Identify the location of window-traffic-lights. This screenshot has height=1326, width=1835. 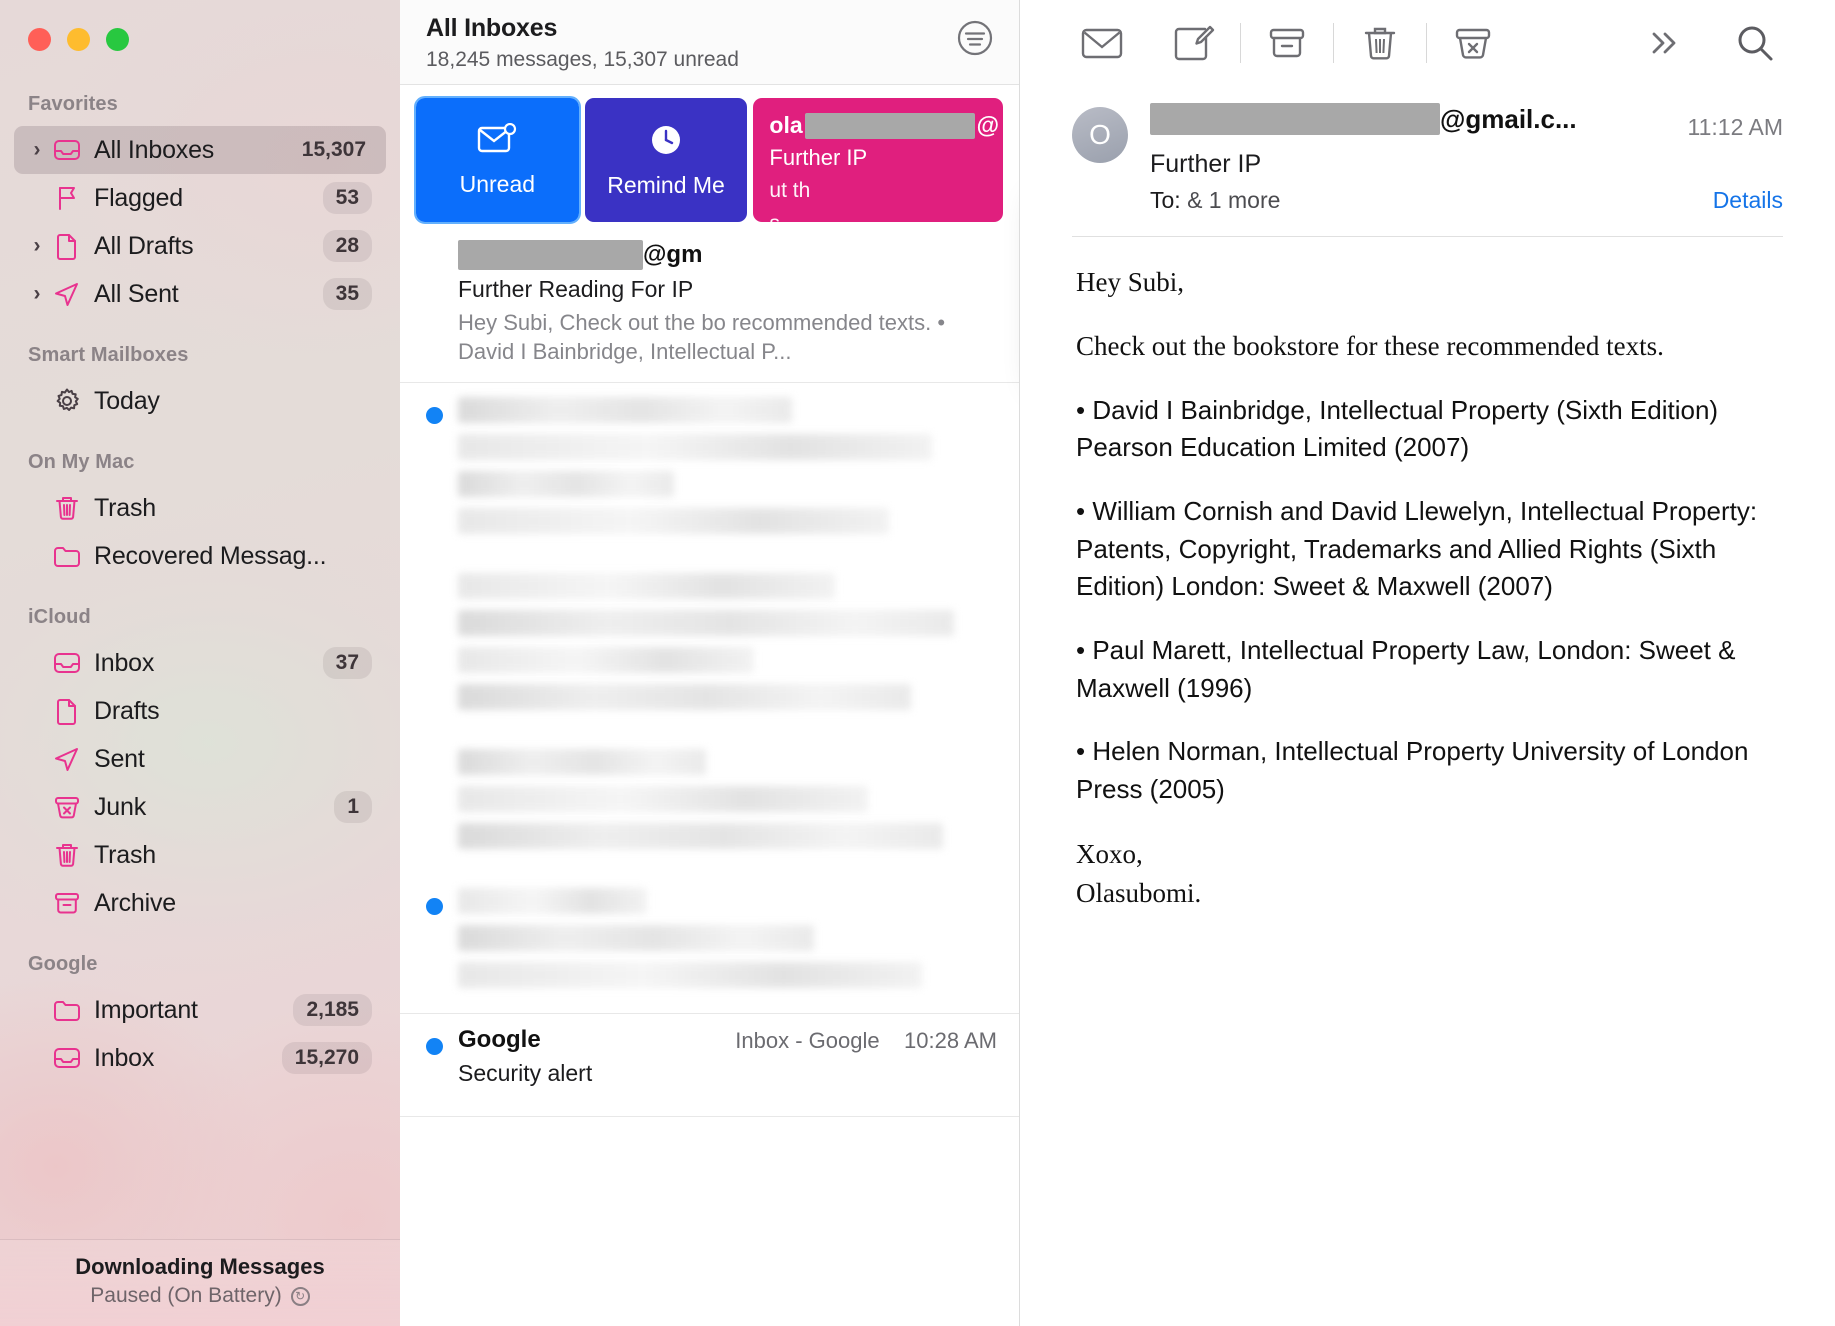
(200, 25).